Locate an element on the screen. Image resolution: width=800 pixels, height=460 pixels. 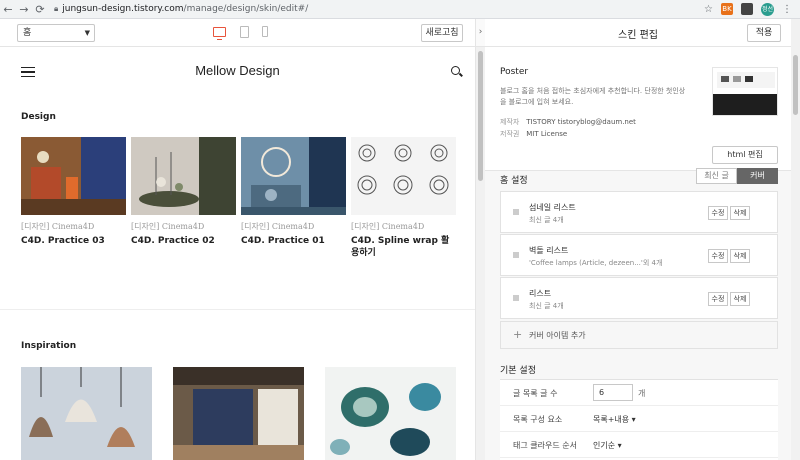
refresh-button: 새로고침 is located at coordinates (442, 33).